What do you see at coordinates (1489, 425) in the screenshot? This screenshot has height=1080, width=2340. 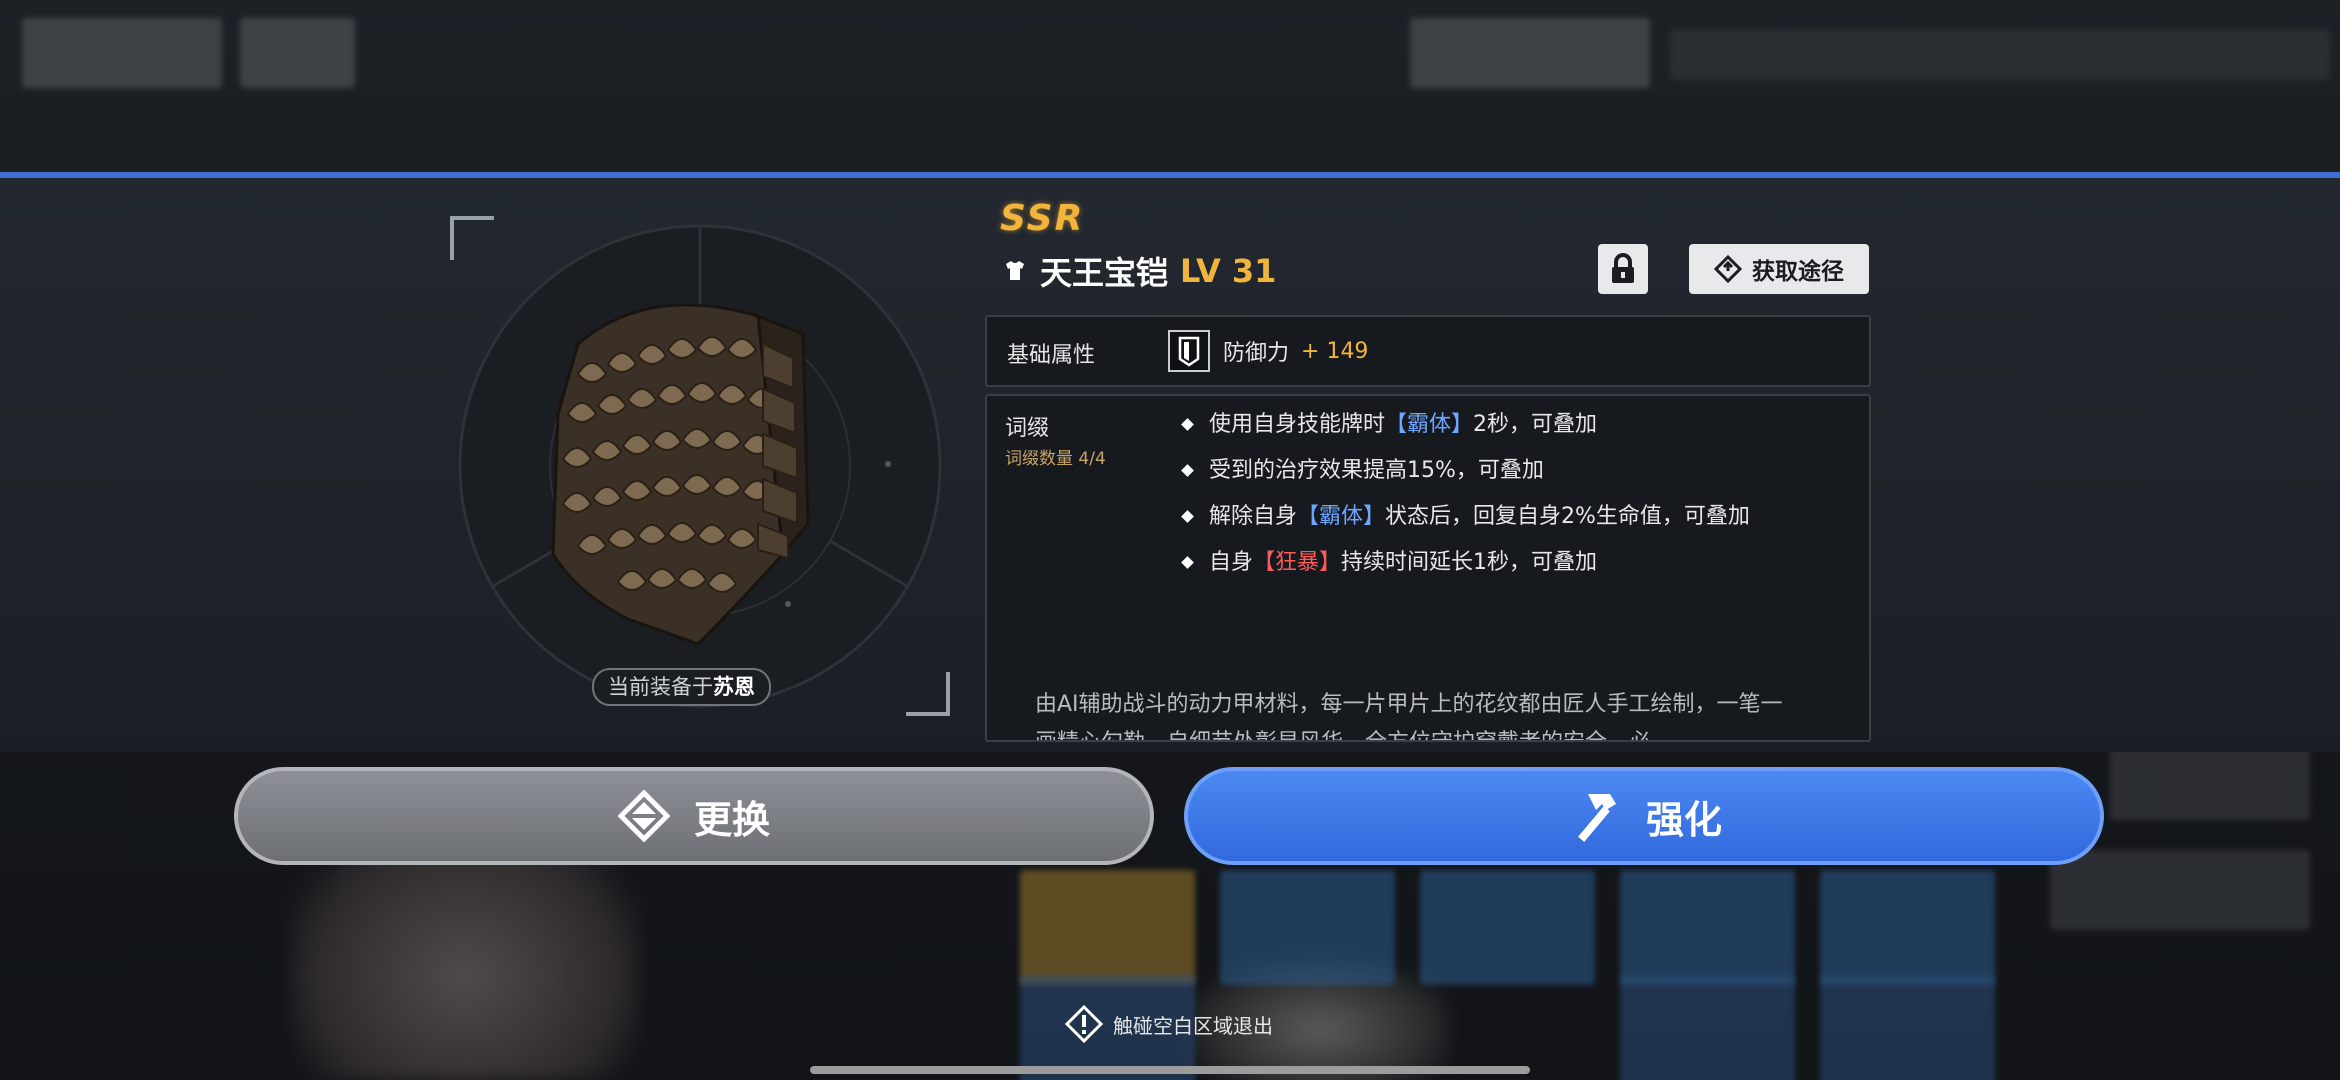 I see `affix-item: 使用自身技能牌时【霸体】2秒，可叠加` at bounding box center [1489, 425].